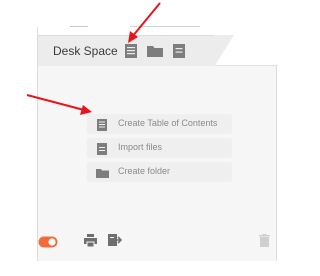 This screenshot has width=320, height=276. I want to click on toggle-icon, so click(48, 244).